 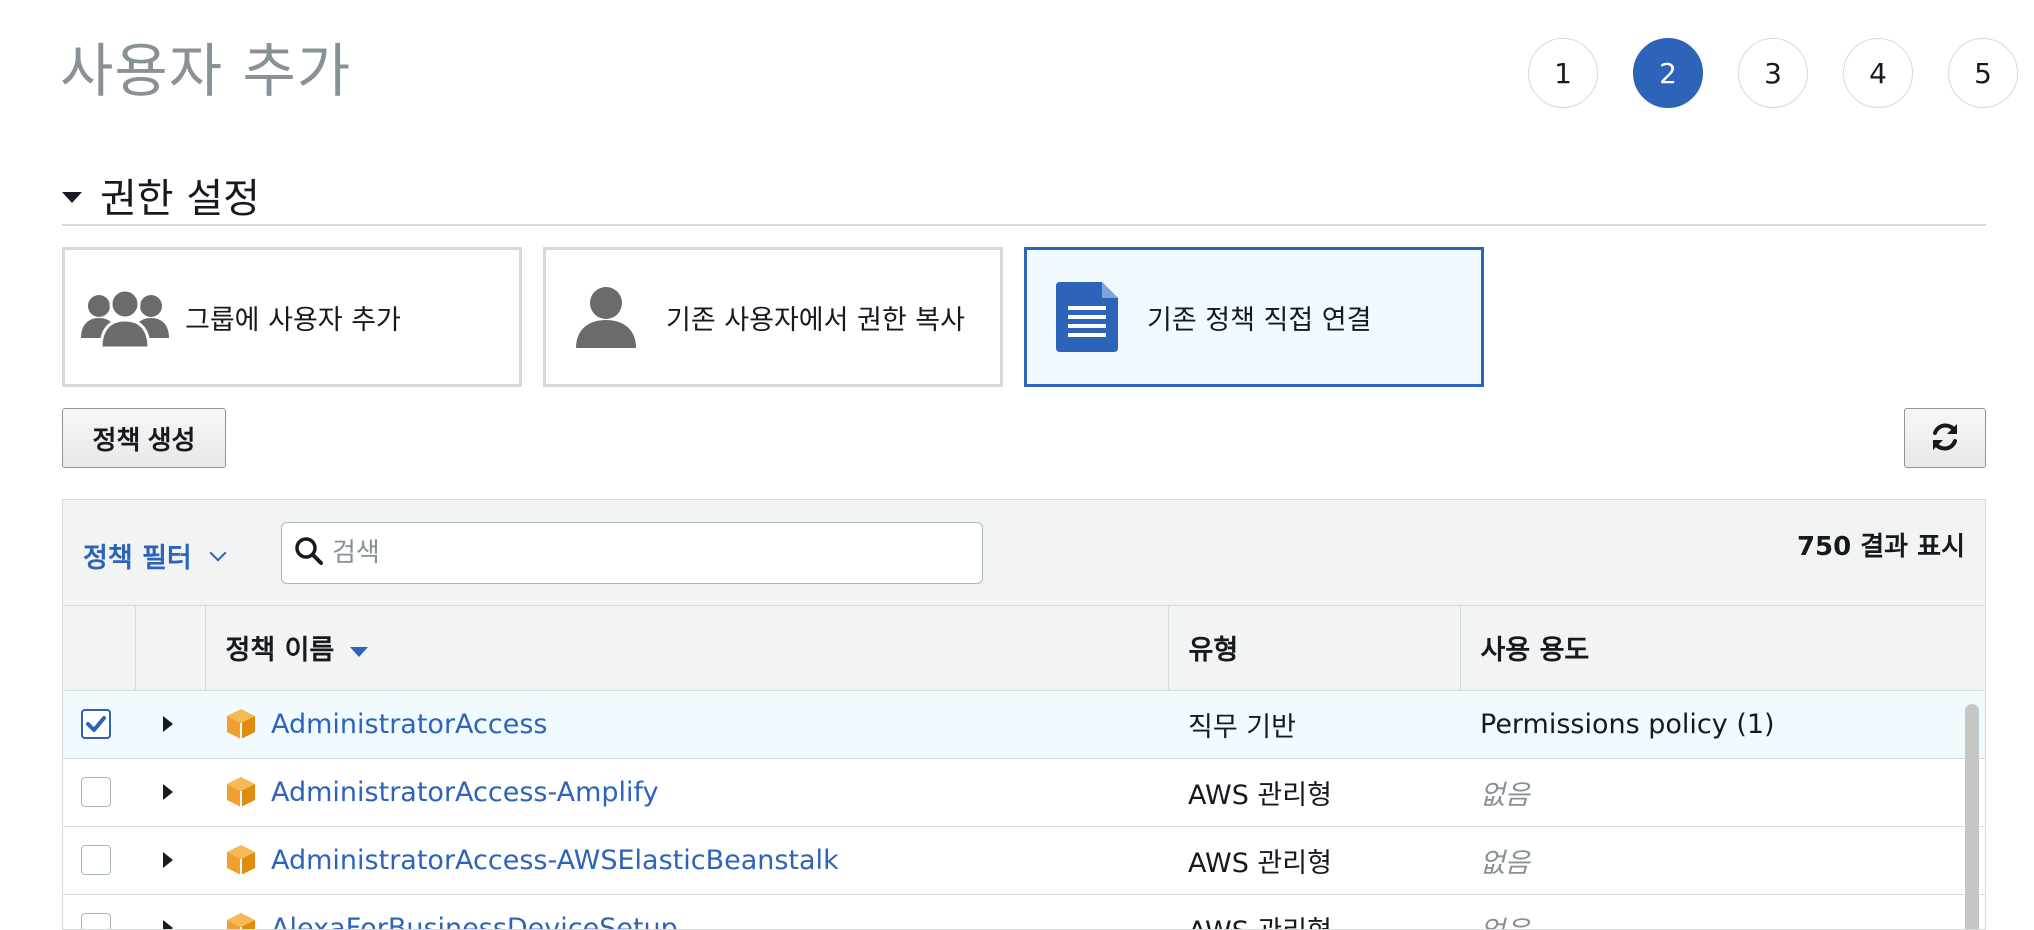 What do you see at coordinates (309, 553) in the screenshot?
I see `search-icon` at bounding box center [309, 553].